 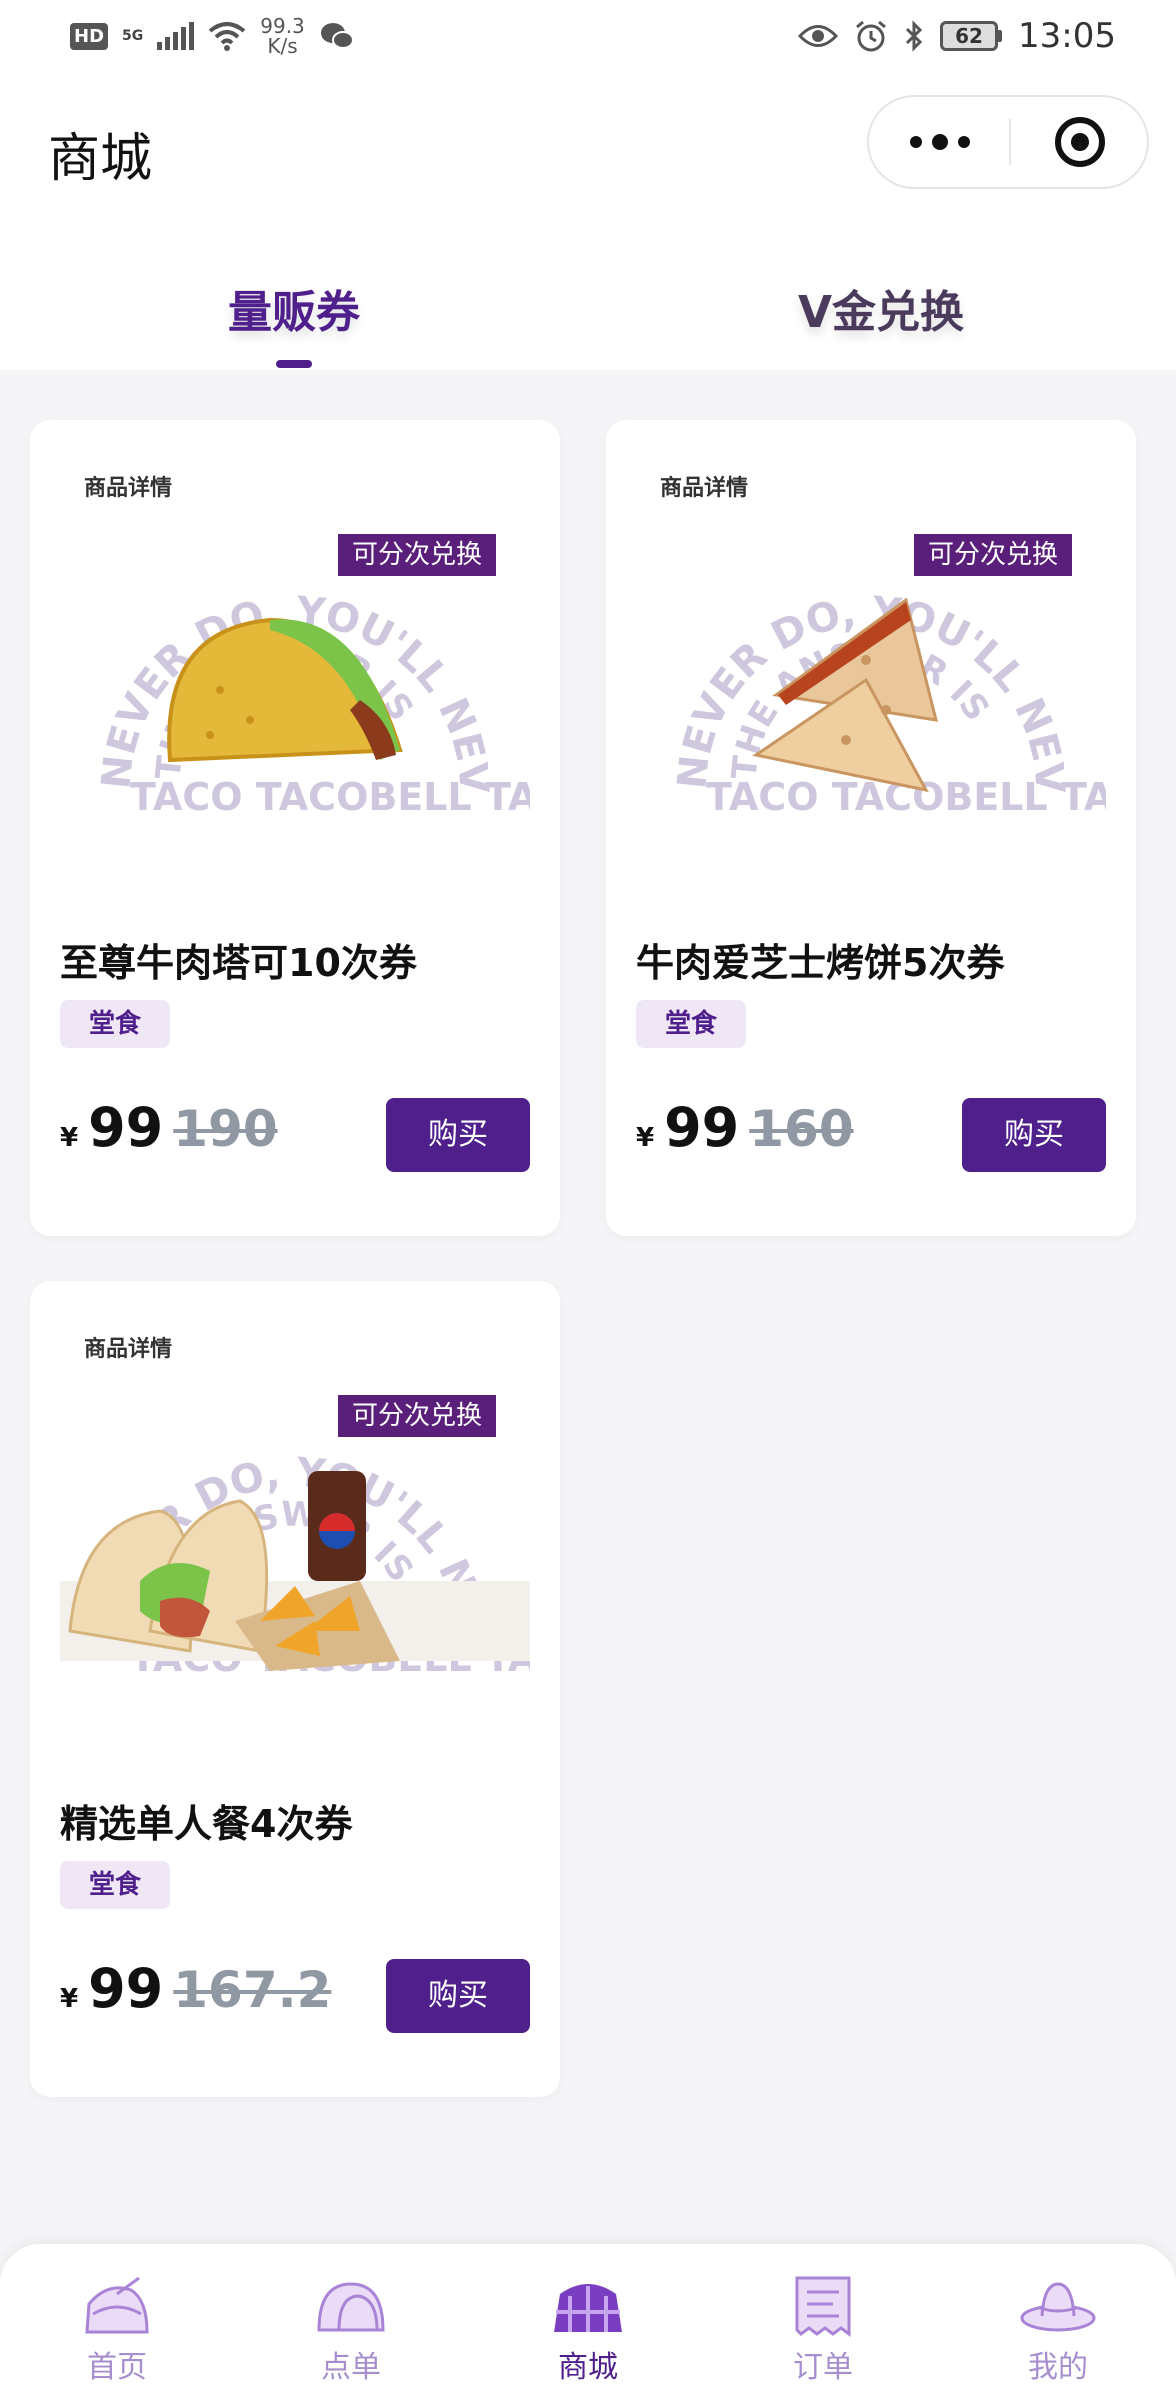 I want to click on tab-v-gold-exchange: V金兑换, so click(x=881, y=308).